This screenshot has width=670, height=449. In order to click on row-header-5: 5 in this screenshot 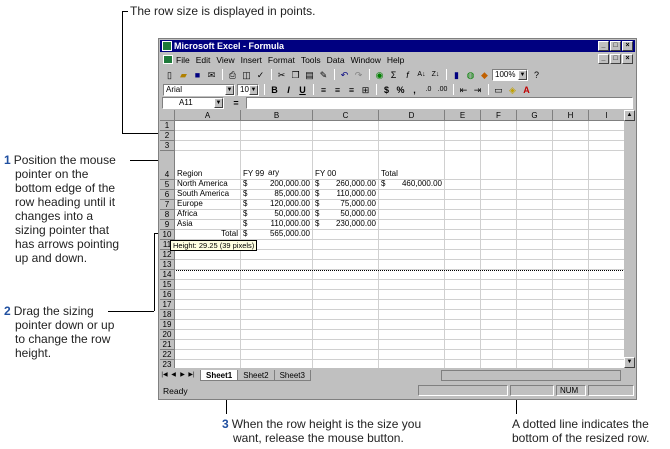, I will do `click(167, 185)`.